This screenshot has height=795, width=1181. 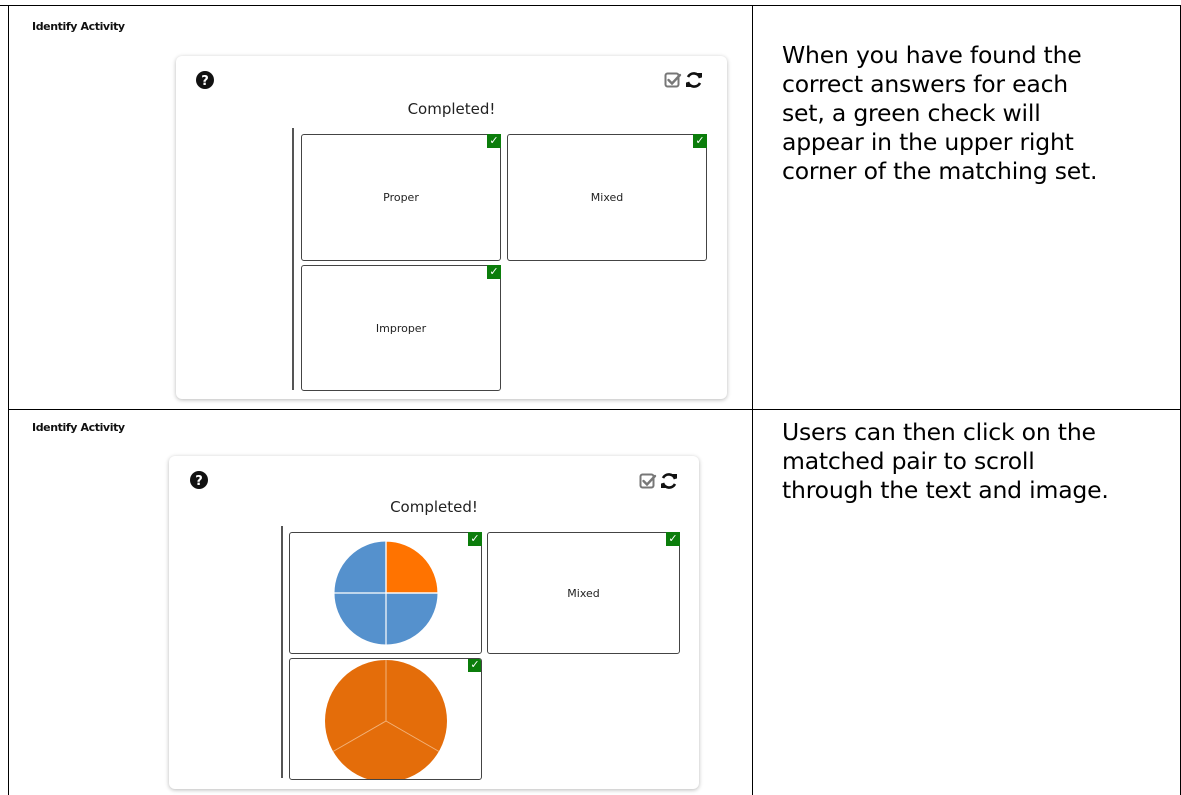 I want to click on pie-one-quarter-image, so click(x=386, y=593).